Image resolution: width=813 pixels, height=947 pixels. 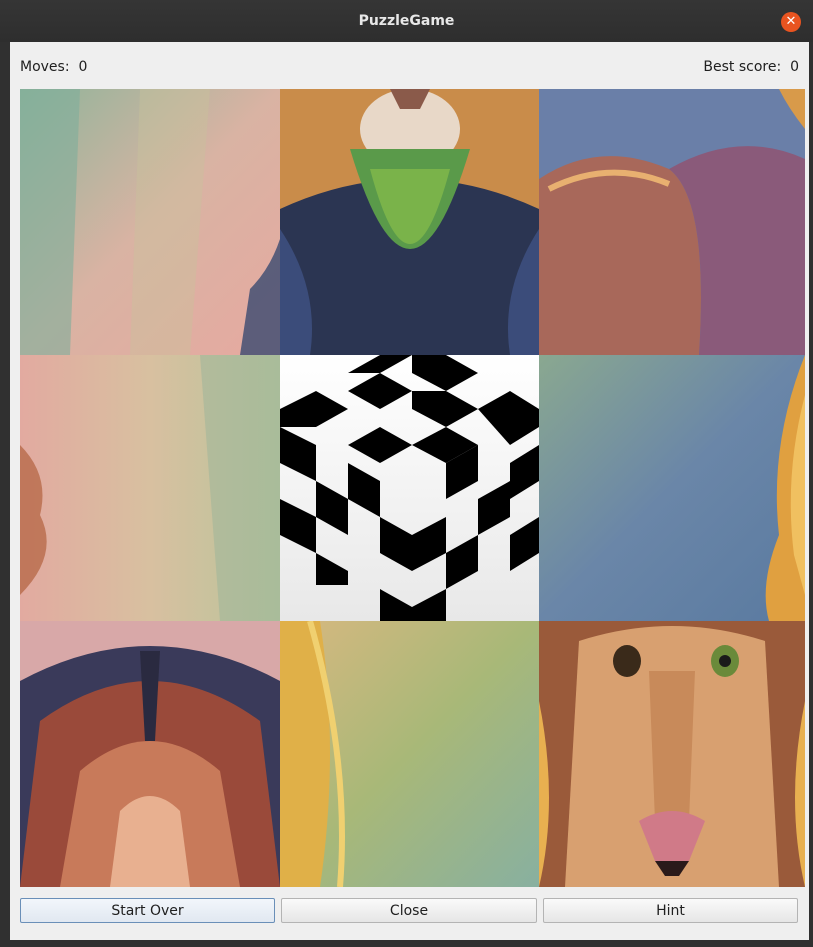 I want to click on tile-abstract-blue-mane-edge, so click(x=672, y=488).